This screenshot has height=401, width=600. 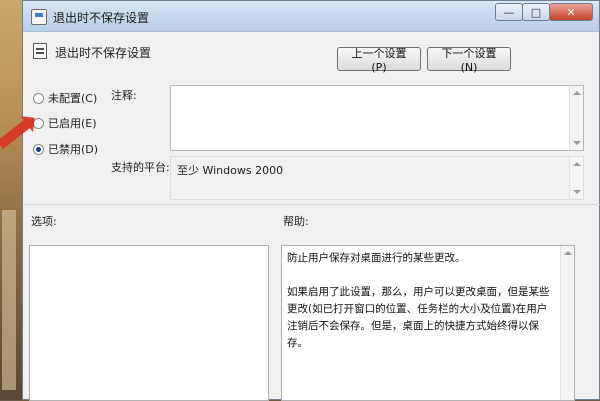 What do you see at coordinates (72, 123) in the screenshot?
I see `radio-label: 已启用(E)` at bounding box center [72, 123].